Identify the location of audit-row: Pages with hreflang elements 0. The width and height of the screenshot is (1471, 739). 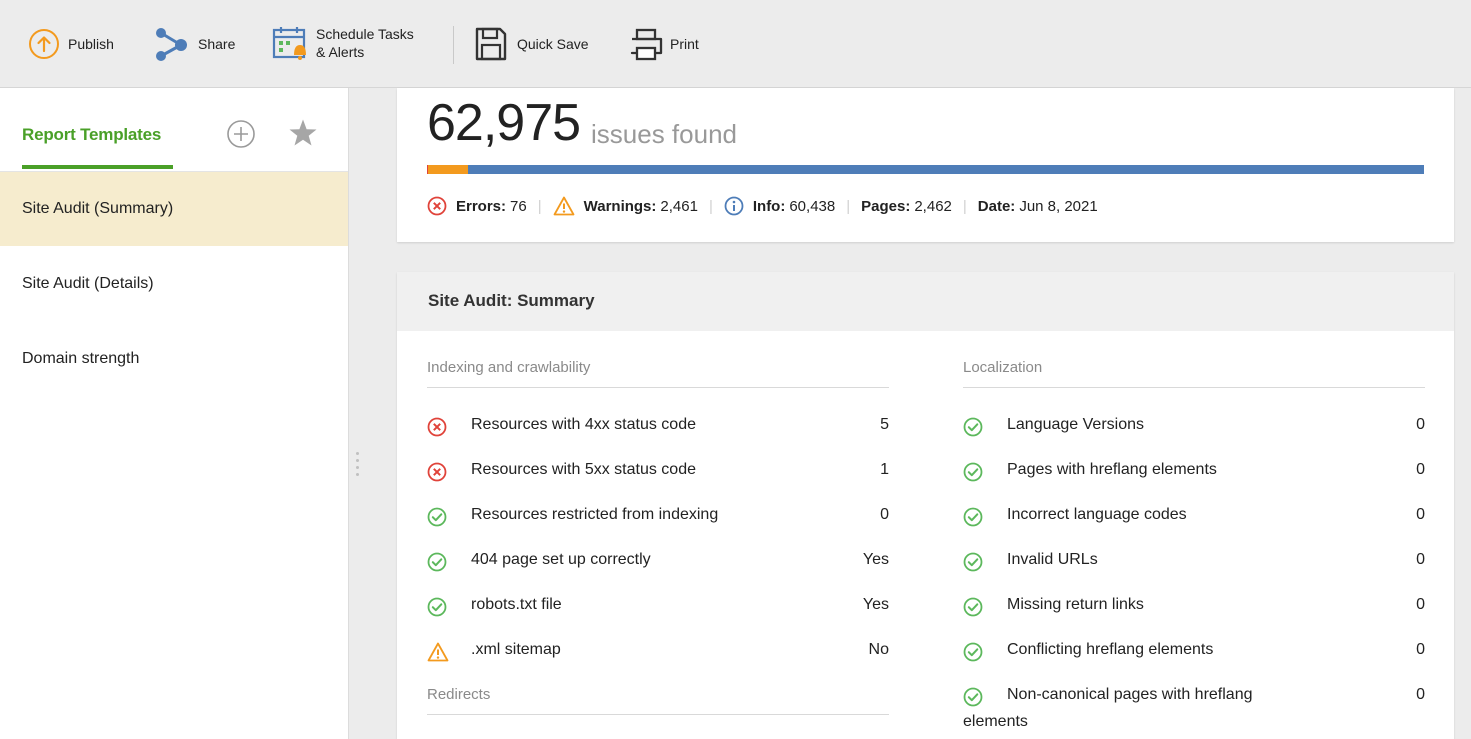
(1194, 471).